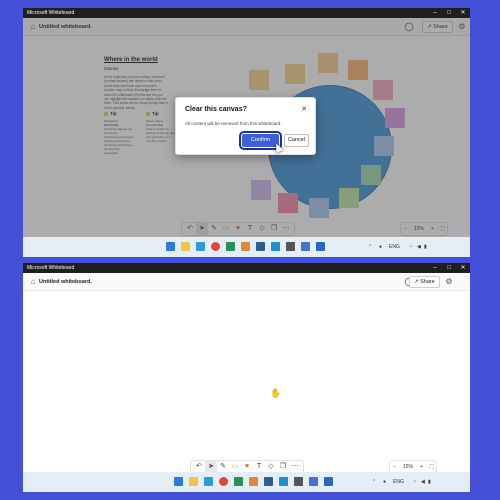 This screenshot has height=500, width=500. I want to click on close-icon: ✕, so click(304, 109).